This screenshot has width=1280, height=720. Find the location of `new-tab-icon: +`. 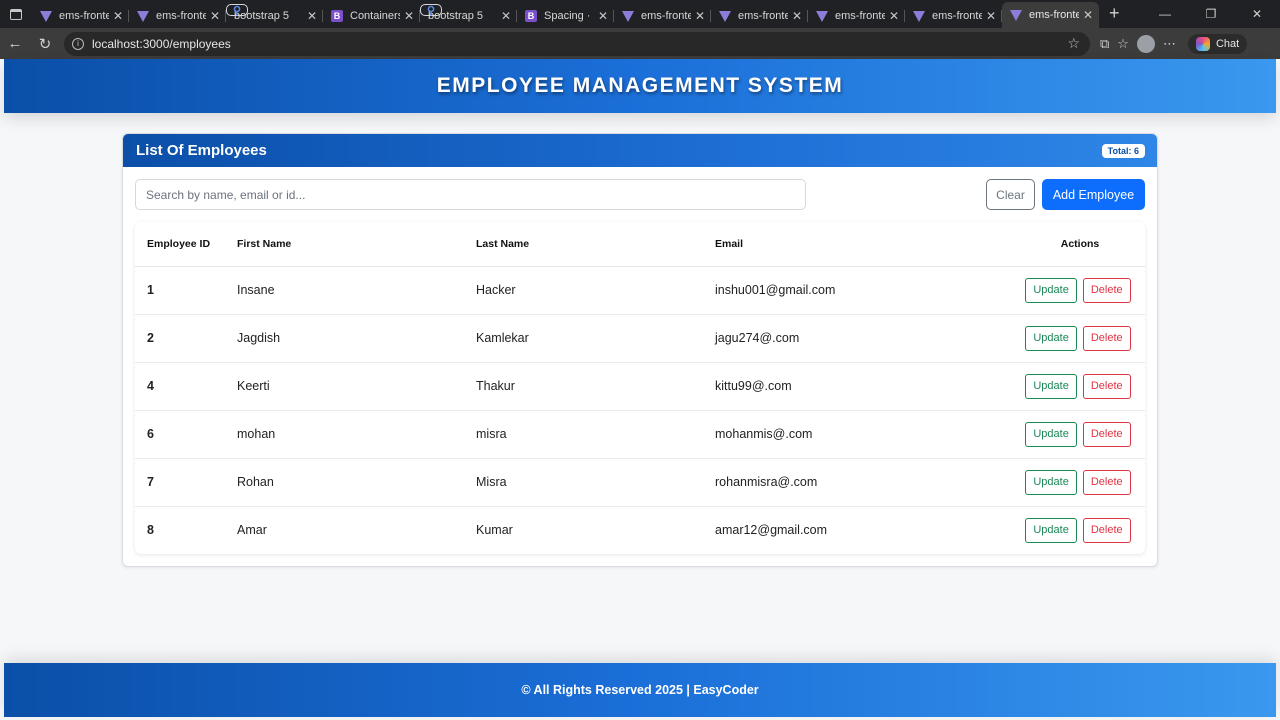

new-tab-icon: + is located at coordinates (1114, 13).